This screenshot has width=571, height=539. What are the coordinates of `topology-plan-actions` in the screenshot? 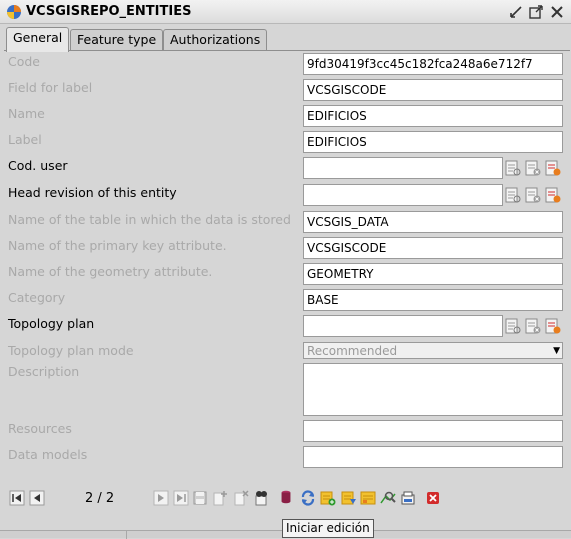 It's located at (535, 327).